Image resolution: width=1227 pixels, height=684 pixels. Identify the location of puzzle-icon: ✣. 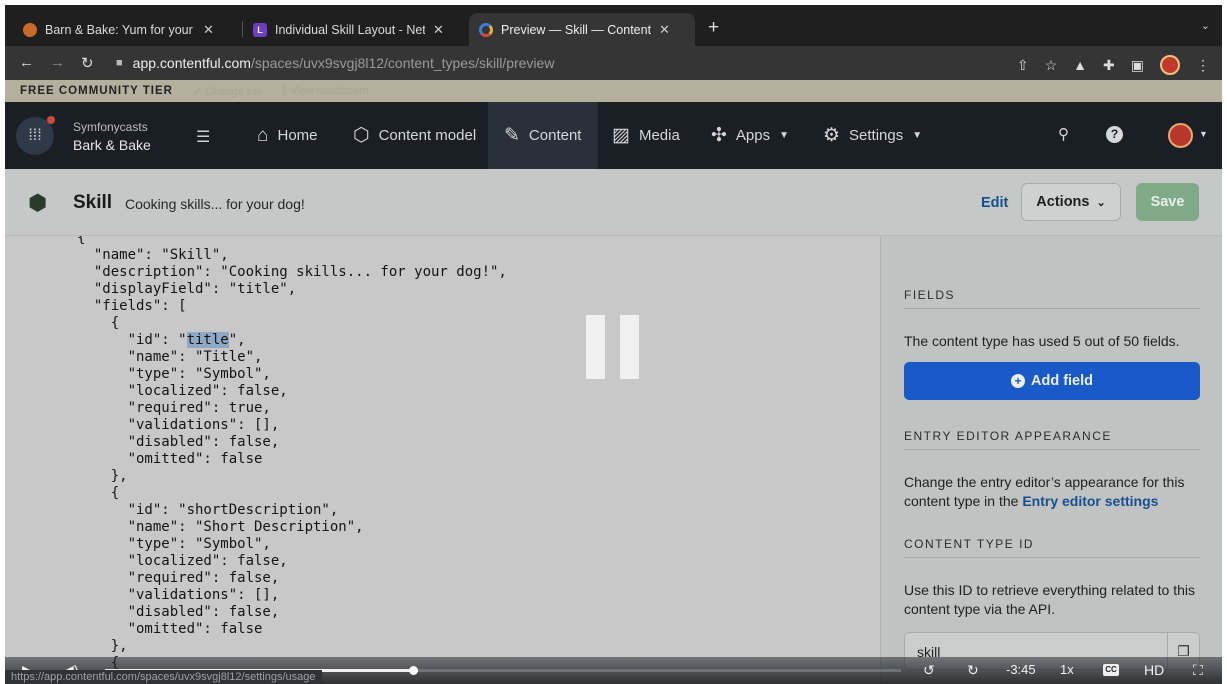
(719, 135).